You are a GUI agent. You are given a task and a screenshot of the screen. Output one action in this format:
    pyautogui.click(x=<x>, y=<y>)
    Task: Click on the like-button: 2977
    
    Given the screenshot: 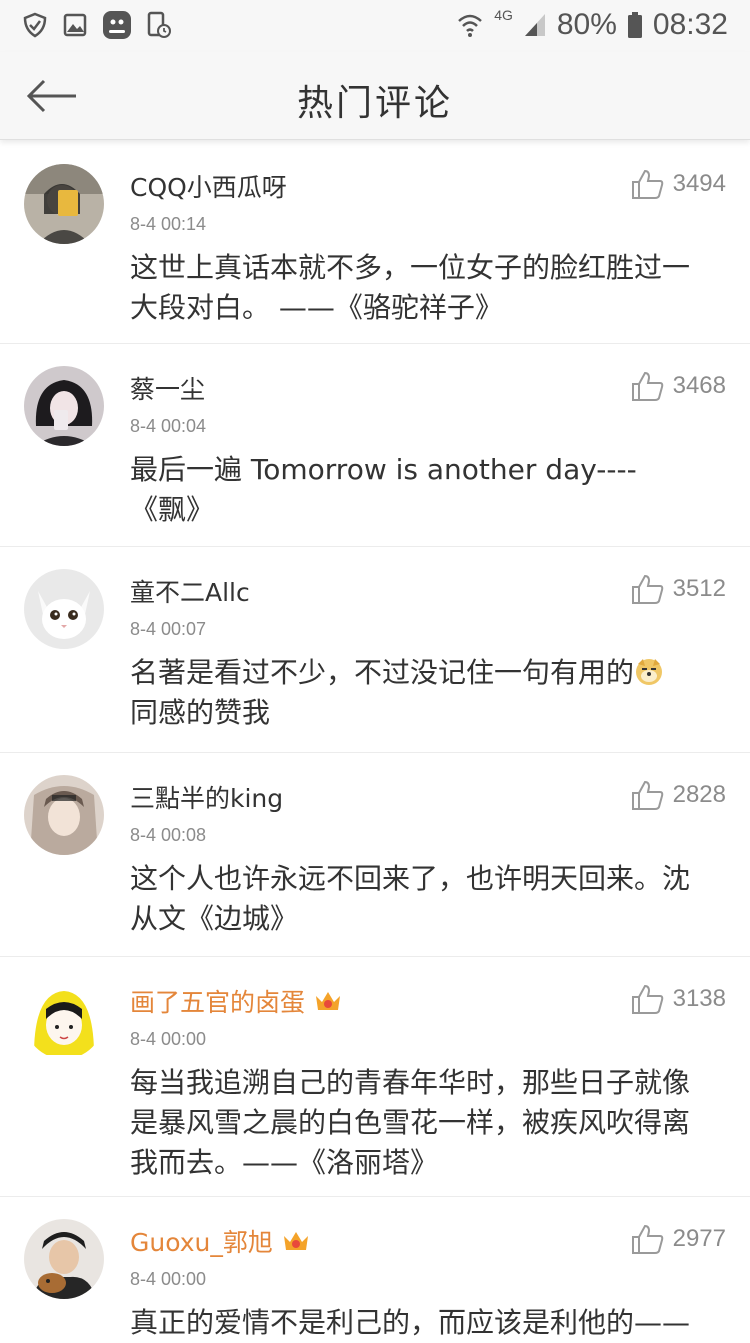 What is the action you would take?
    pyautogui.click(x=678, y=1239)
    